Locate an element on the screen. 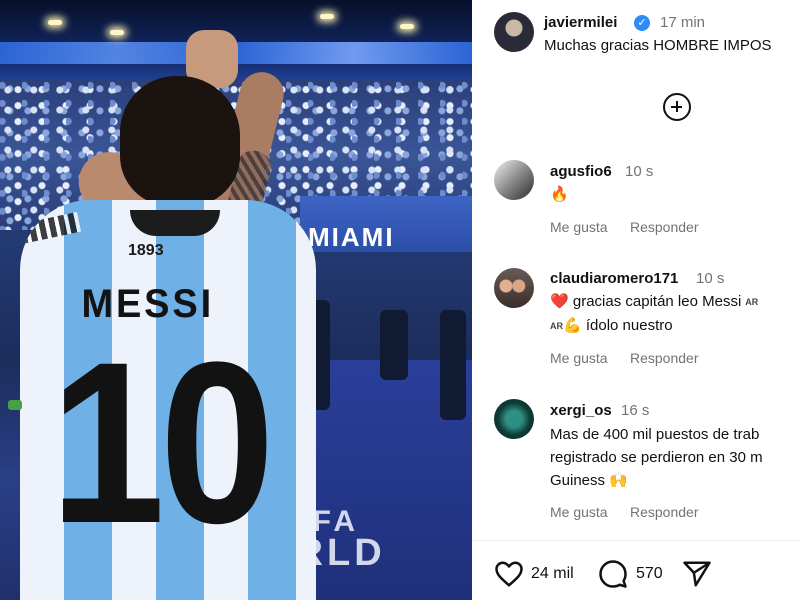 This screenshot has width=800, height=600. wristband is located at coordinates (15, 405).